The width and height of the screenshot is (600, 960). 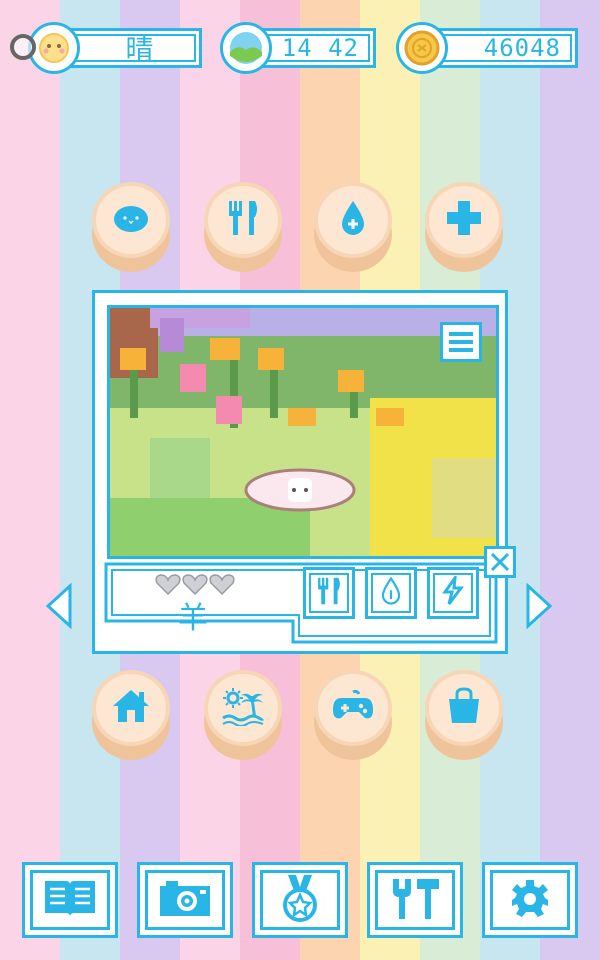 I want to click on lightning-icon, so click(x=453, y=591).